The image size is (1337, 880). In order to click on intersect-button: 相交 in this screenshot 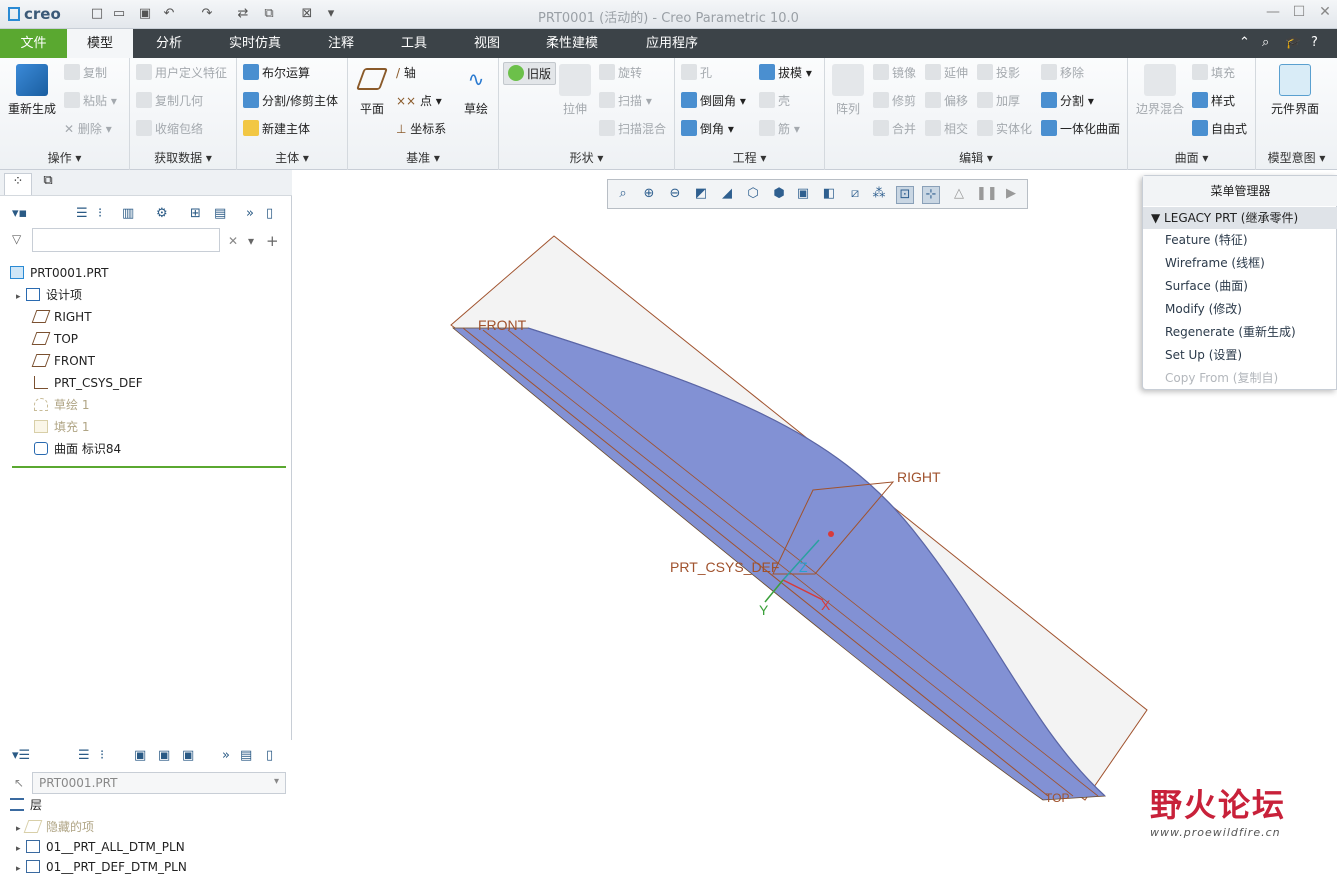, I will do `click(946, 128)`.